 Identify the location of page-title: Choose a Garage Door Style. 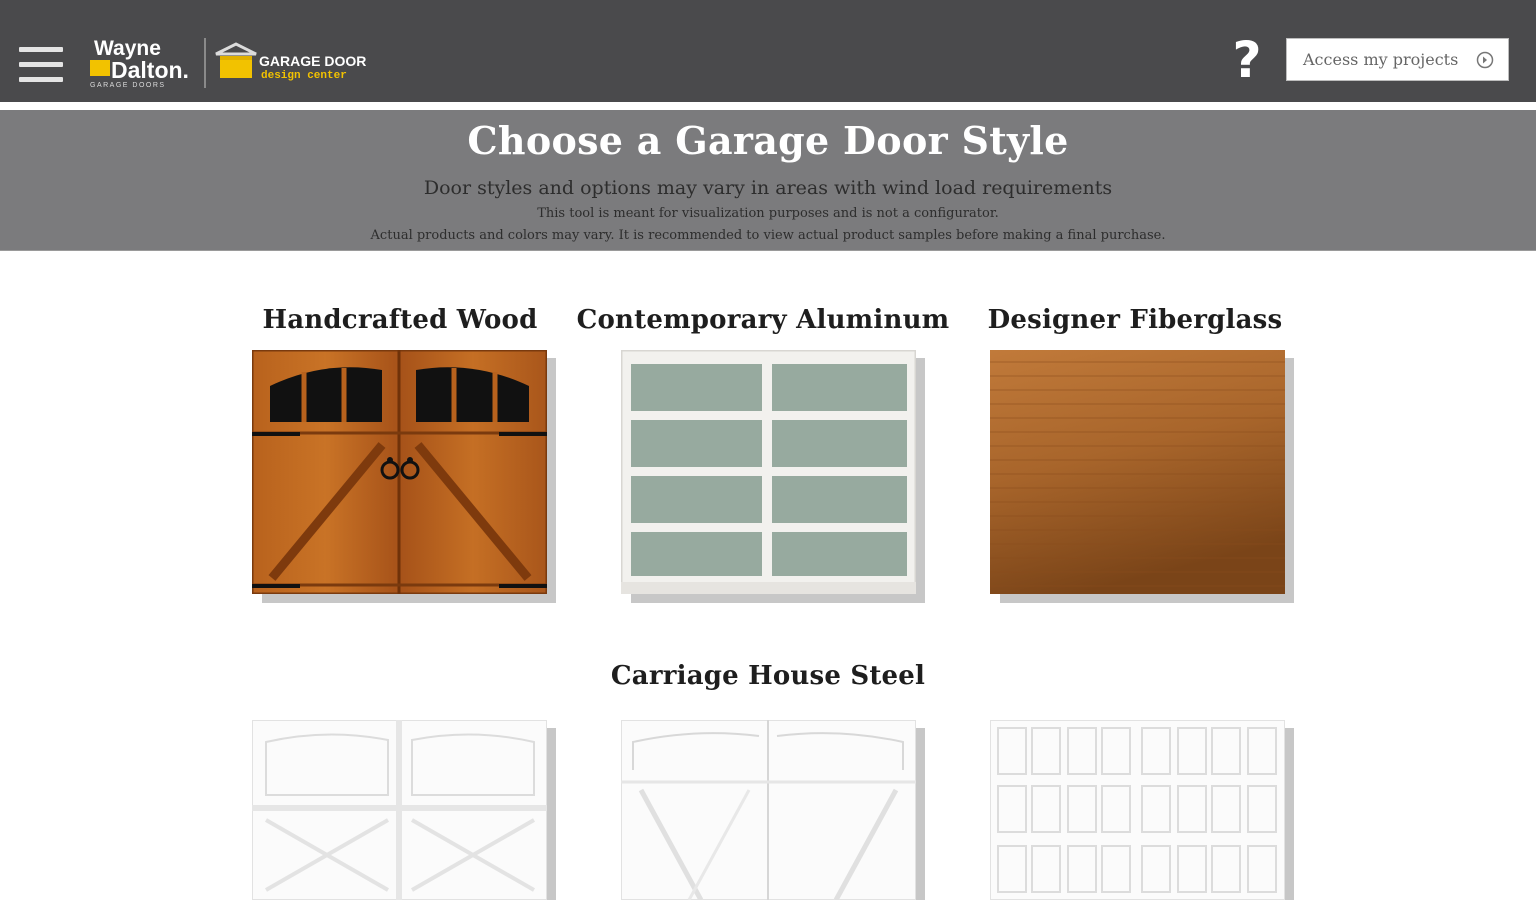
(768, 140).